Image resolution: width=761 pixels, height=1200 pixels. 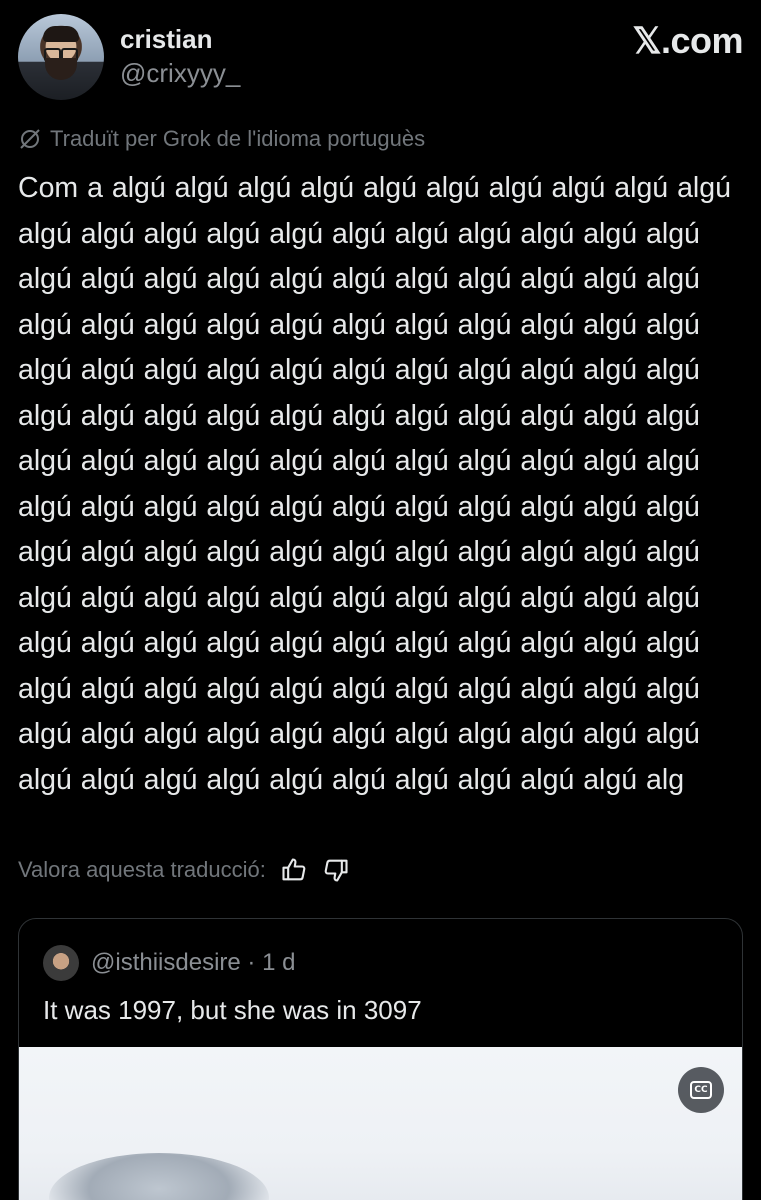 I want to click on captions-button: CC, so click(x=701, y=1090).